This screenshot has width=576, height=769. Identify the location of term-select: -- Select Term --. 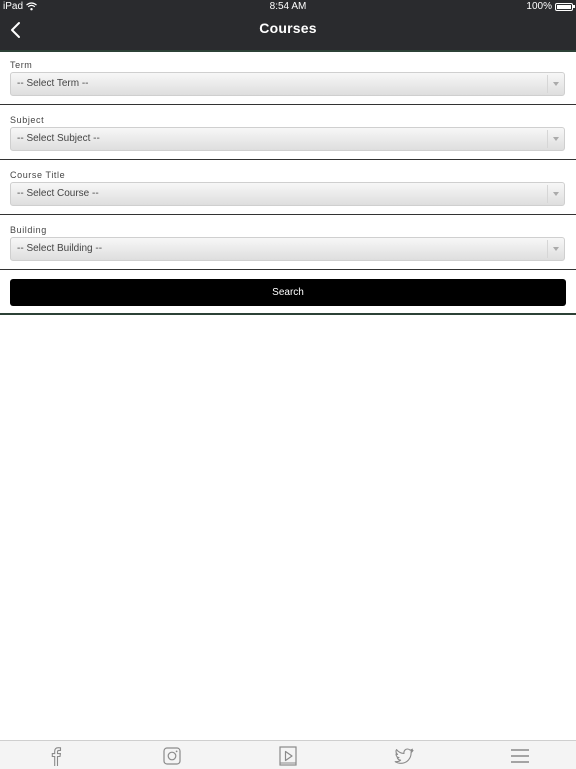
(287, 84).